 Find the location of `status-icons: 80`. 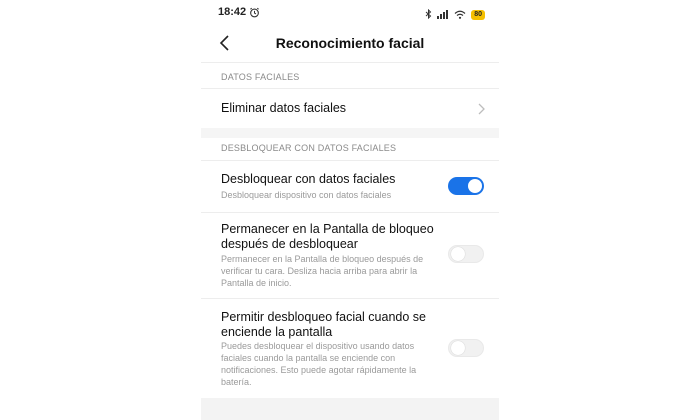

status-icons: 80 is located at coordinates (455, 15).